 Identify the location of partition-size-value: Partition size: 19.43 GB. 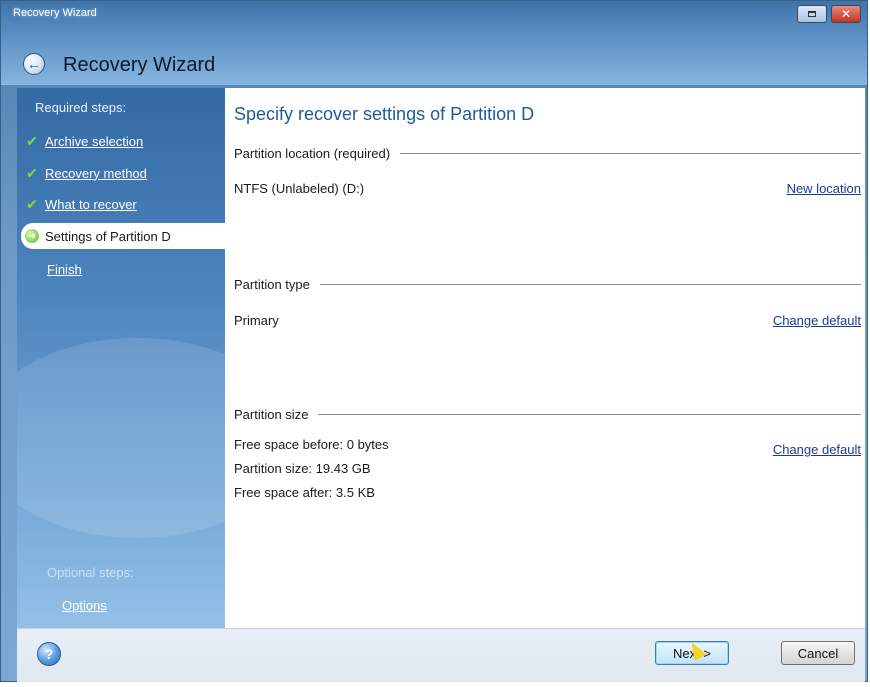
(302, 468).